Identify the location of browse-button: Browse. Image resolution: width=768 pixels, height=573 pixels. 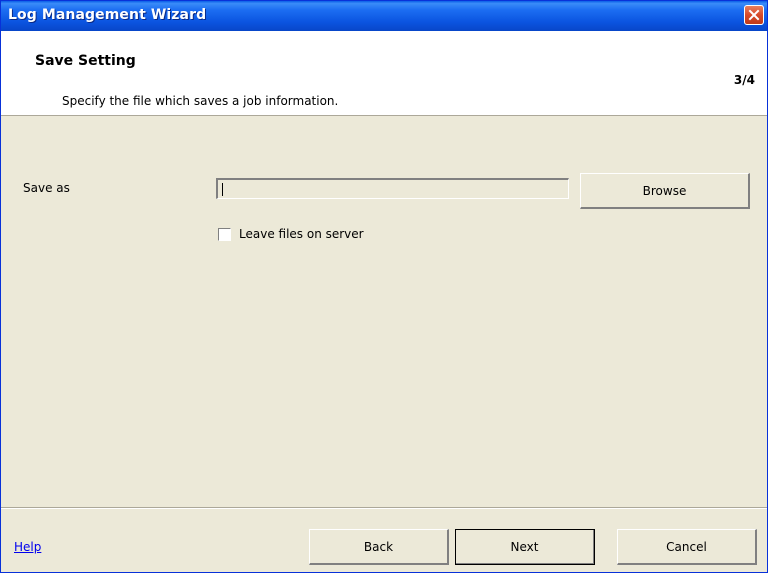
(665, 191).